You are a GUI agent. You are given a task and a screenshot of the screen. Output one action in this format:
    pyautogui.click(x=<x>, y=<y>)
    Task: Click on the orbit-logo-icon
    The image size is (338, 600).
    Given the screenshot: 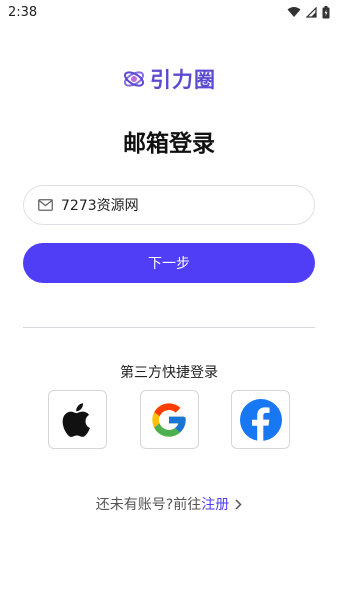 What is the action you would take?
    pyautogui.click(x=134, y=79)
    